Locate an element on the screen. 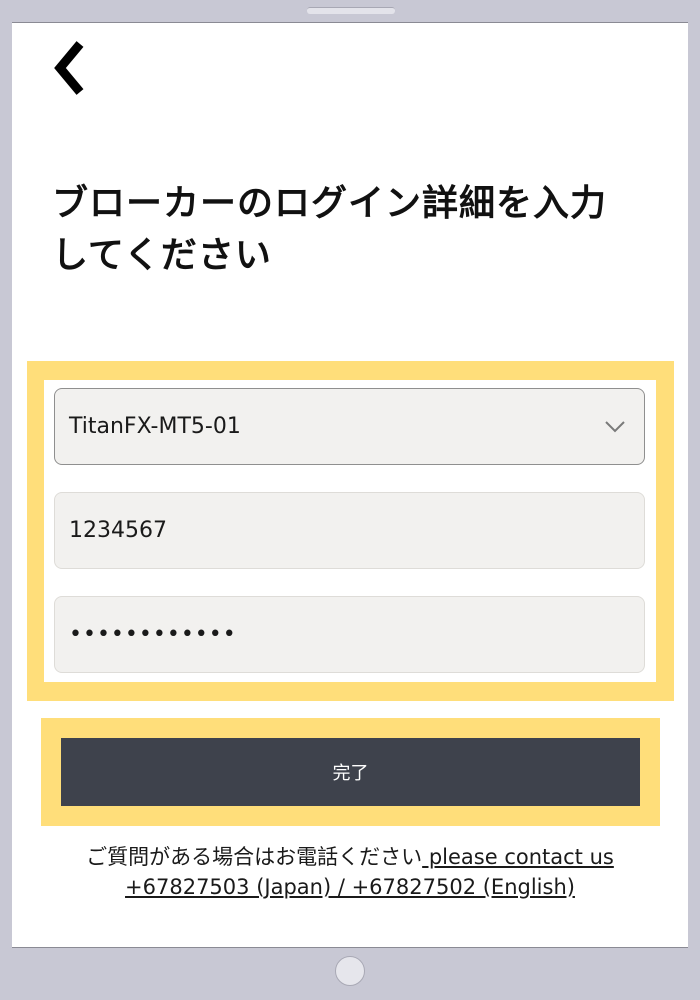 This screenshot has height=1000, width=700. server-select-value: TitanFX-MT5-01 is located at coordinates (155, 426).